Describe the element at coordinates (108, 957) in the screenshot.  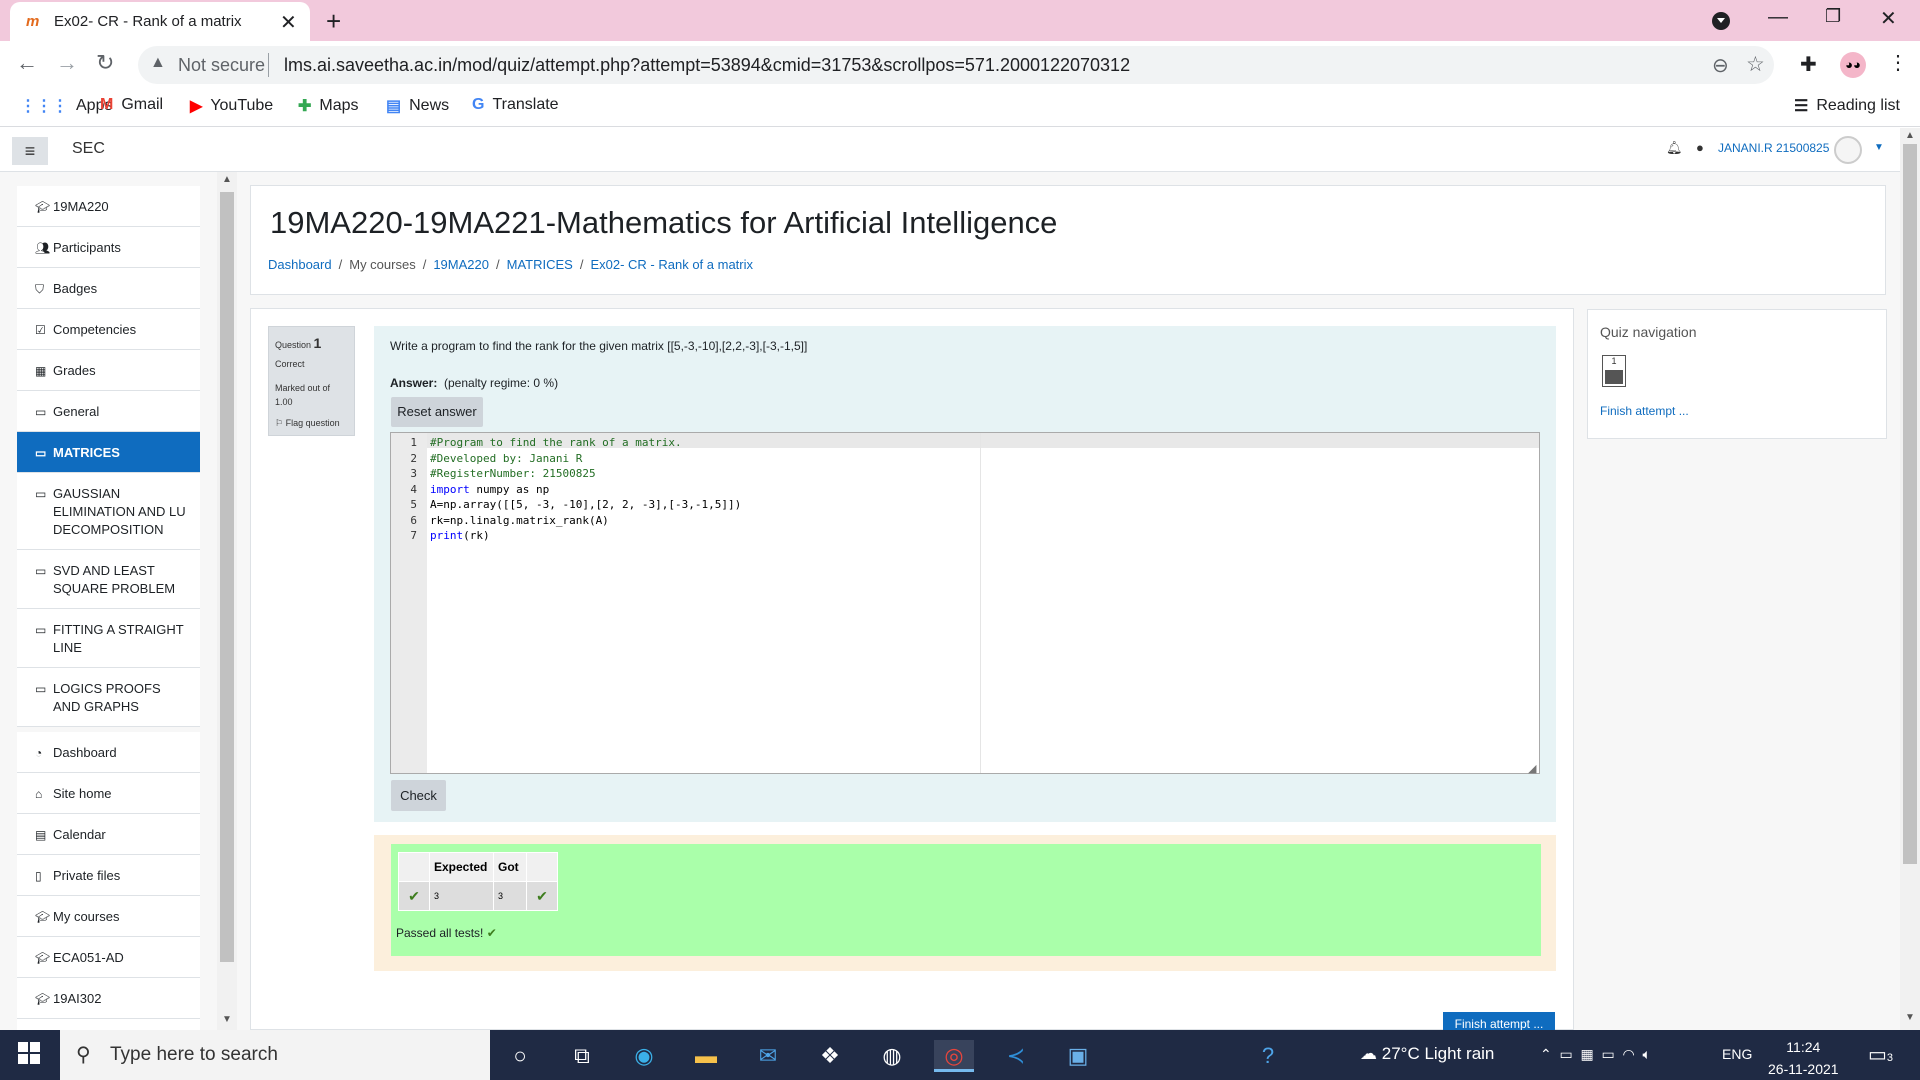
I see `drawer-item-eca051ad: 🎓︎ ECA051-AD` at that location.